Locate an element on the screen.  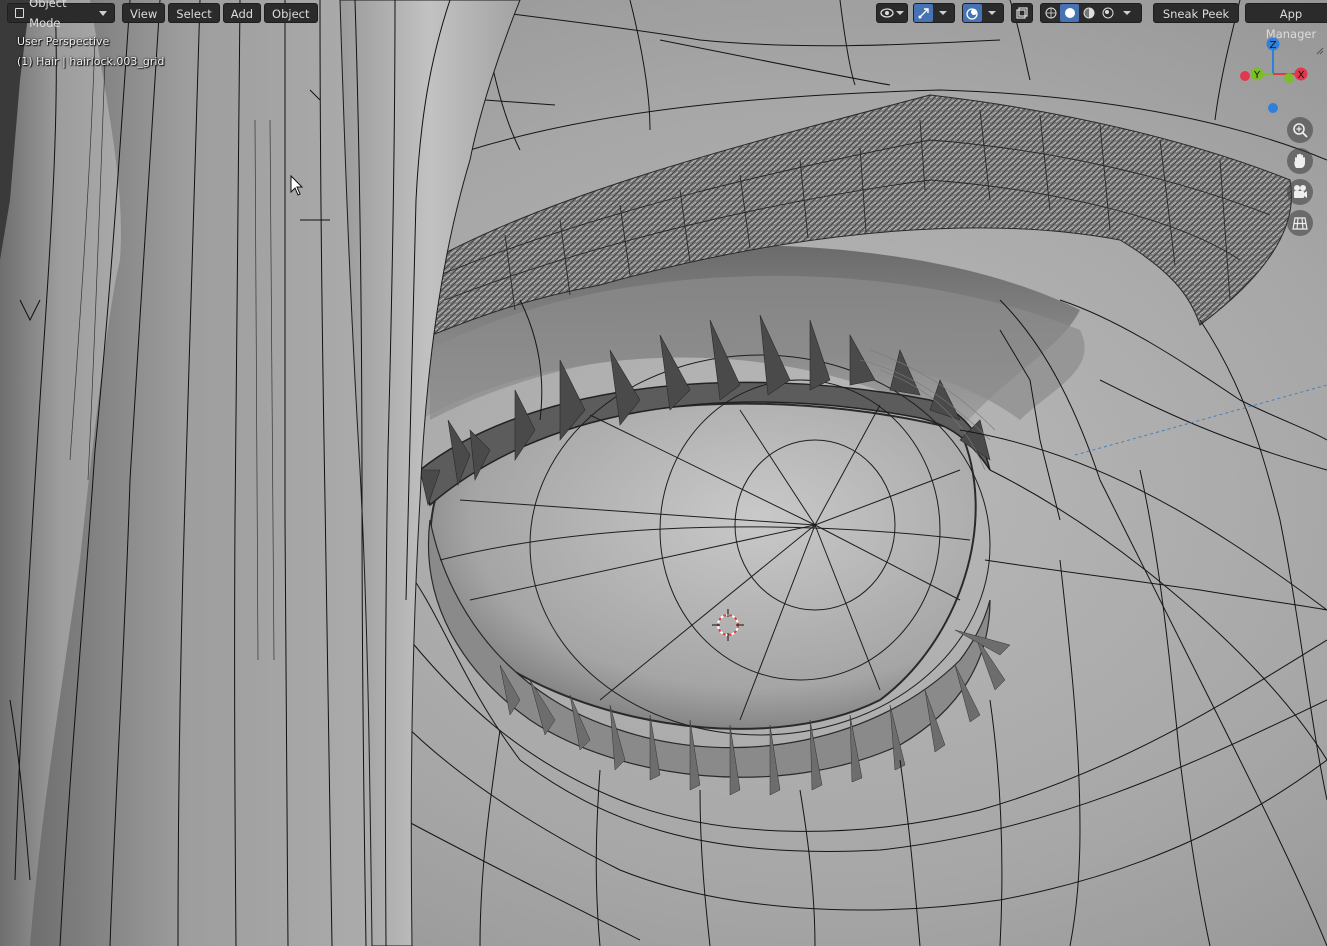
sneak-peek-button: Sneak Peek is located at coordinates (1196, 13).